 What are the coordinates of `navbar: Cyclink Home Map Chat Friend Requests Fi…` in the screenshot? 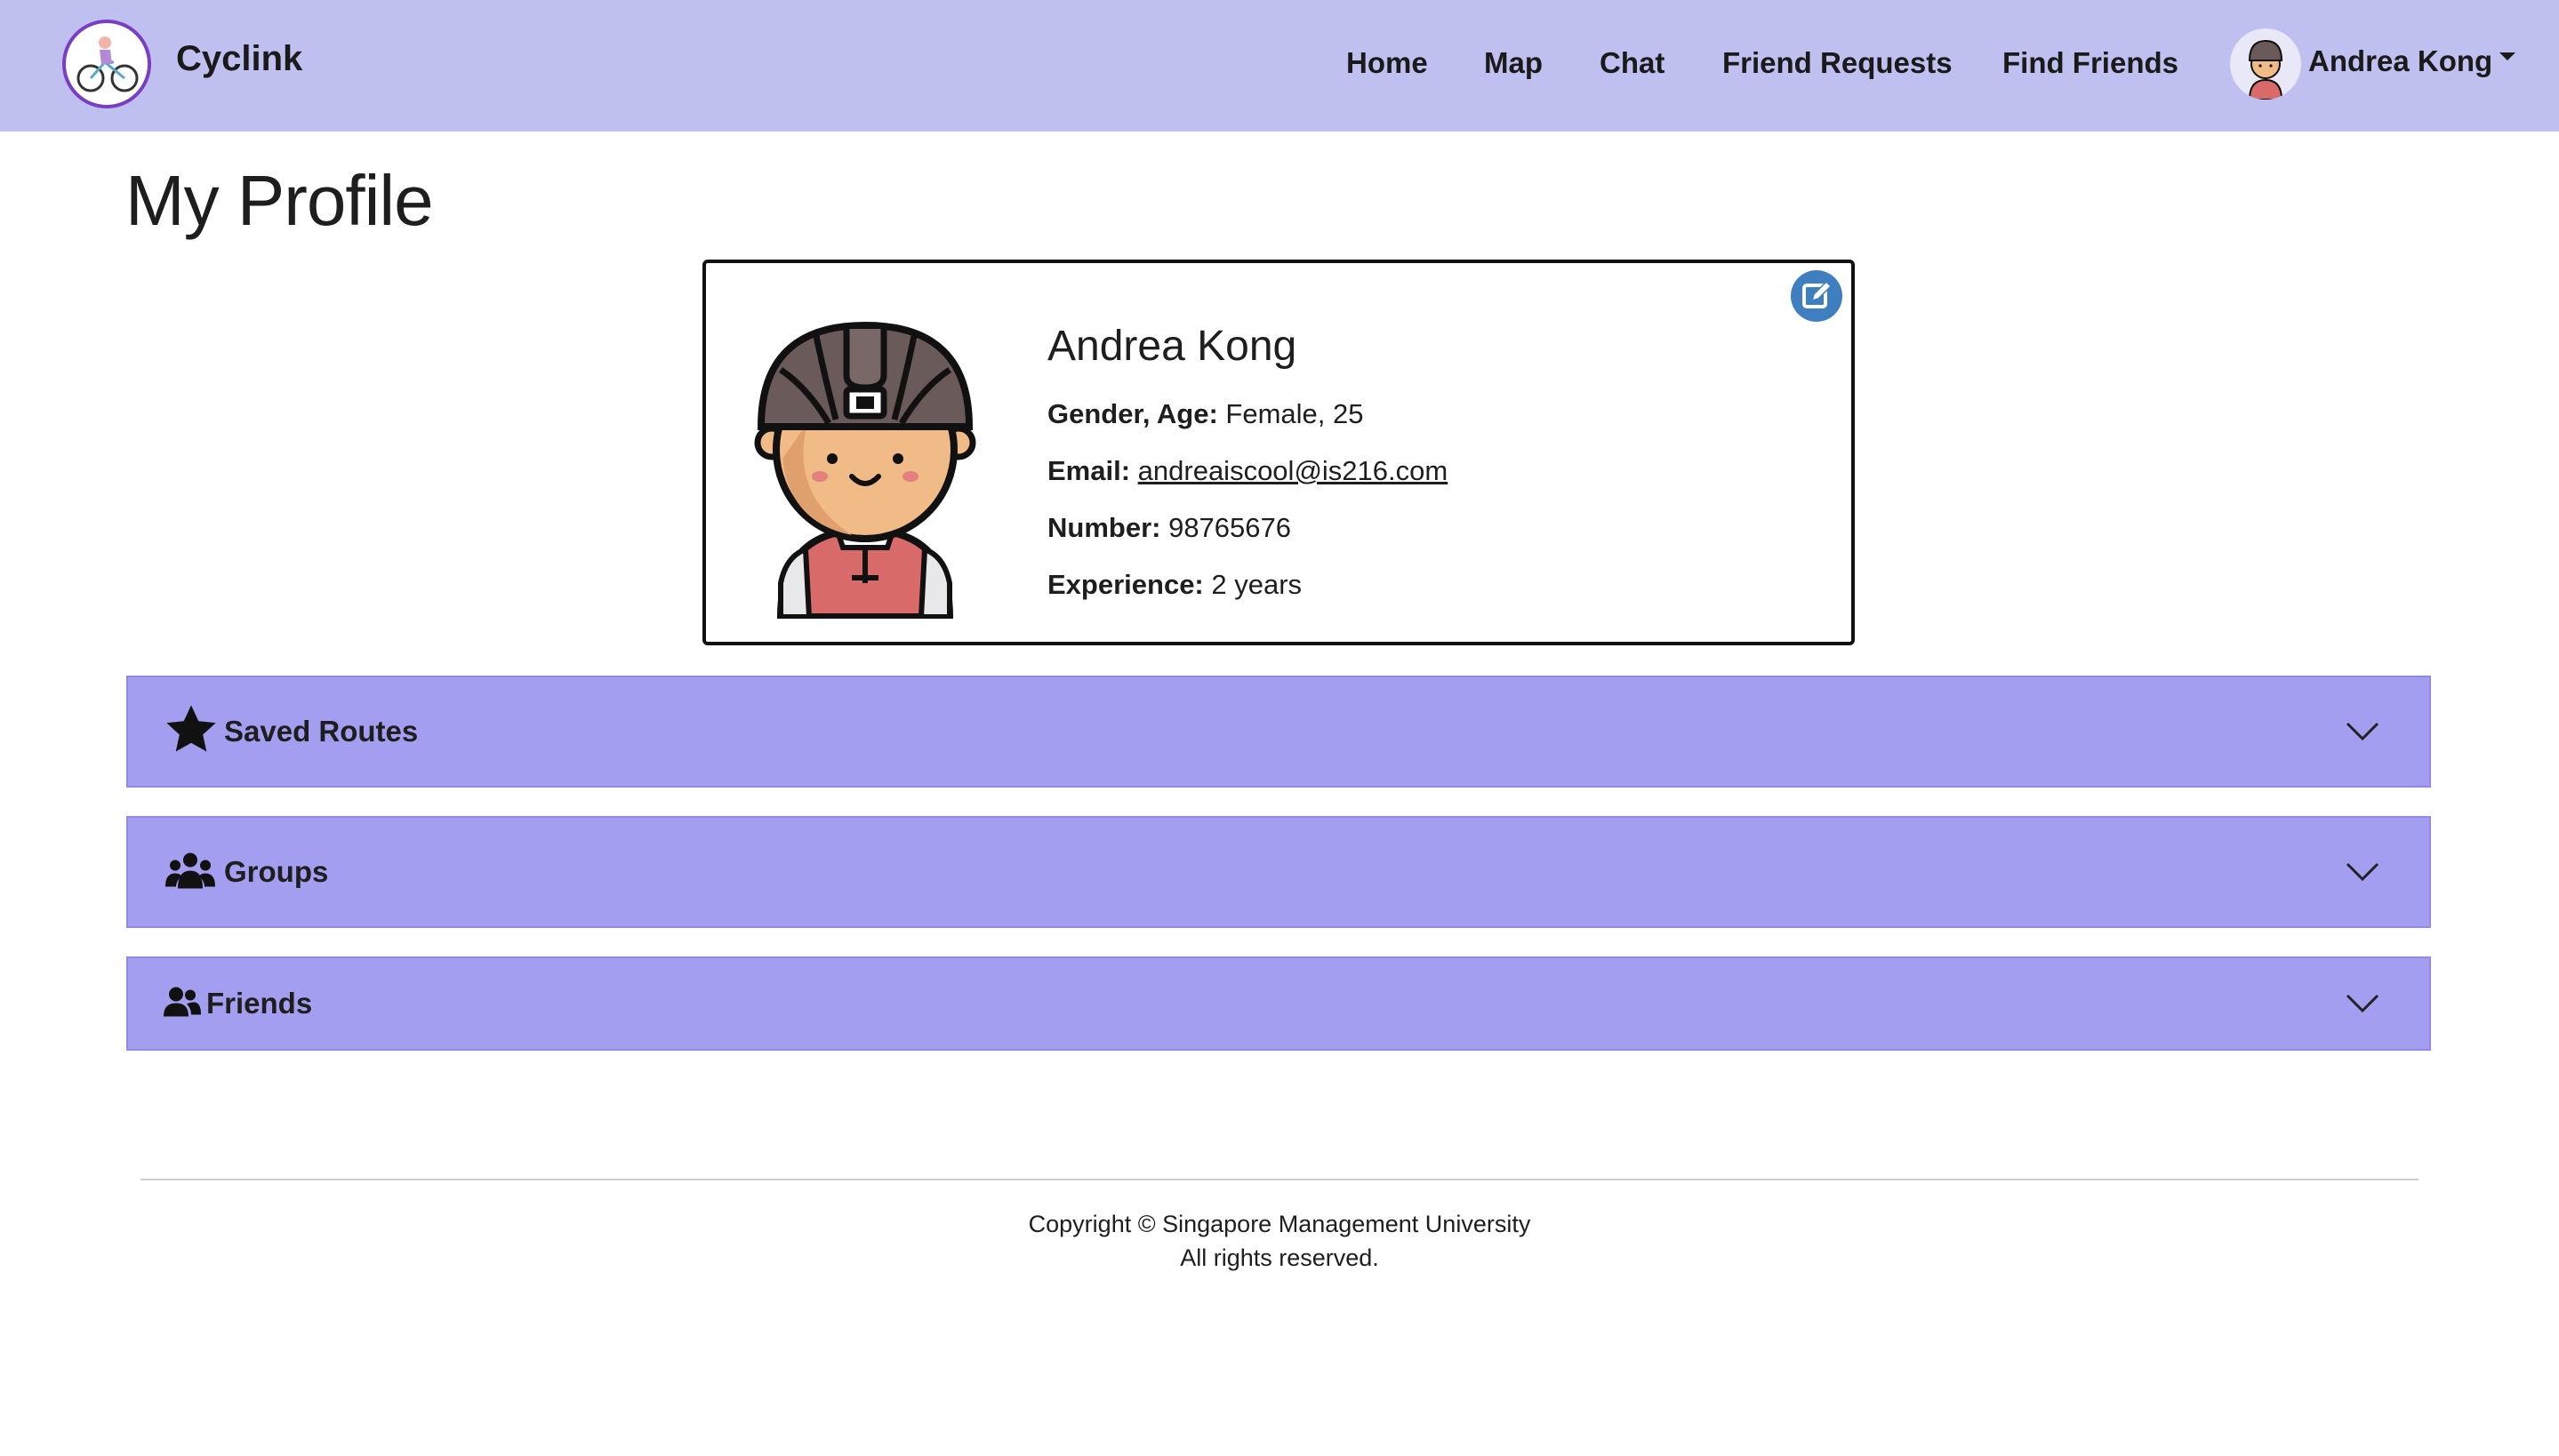 It's located at (1279, 66).